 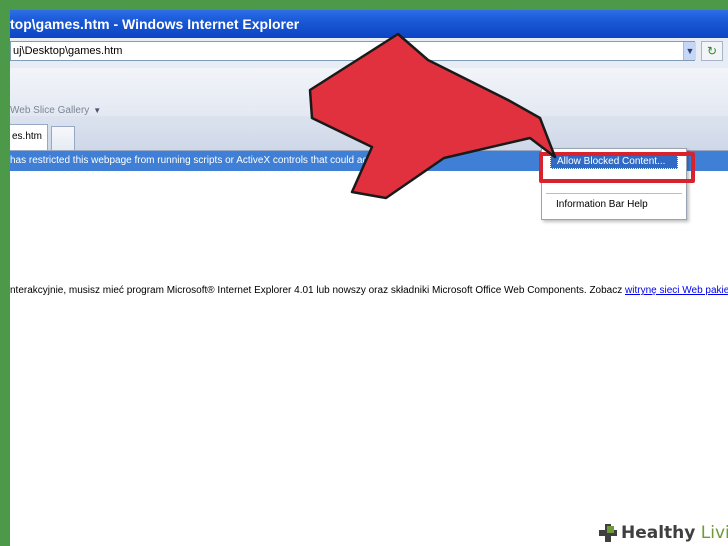 What do you see at coordinates (689, 51) in the screenshot?
I see `chevron-down-icon: ▼` at bounding box center [689, 51].